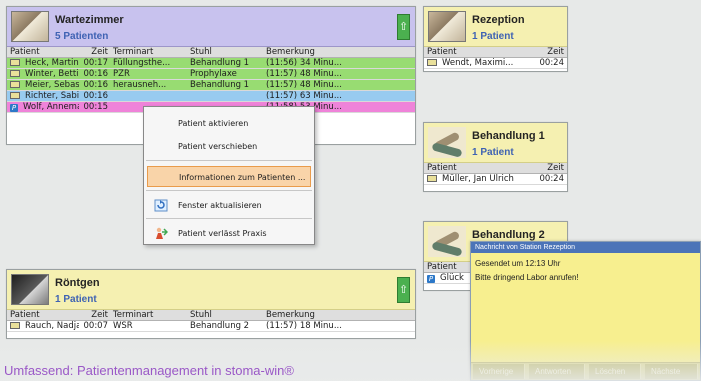 This screenshot has width=701, height=381. I want to click on appointment-type: PZR, so click(121, 74).